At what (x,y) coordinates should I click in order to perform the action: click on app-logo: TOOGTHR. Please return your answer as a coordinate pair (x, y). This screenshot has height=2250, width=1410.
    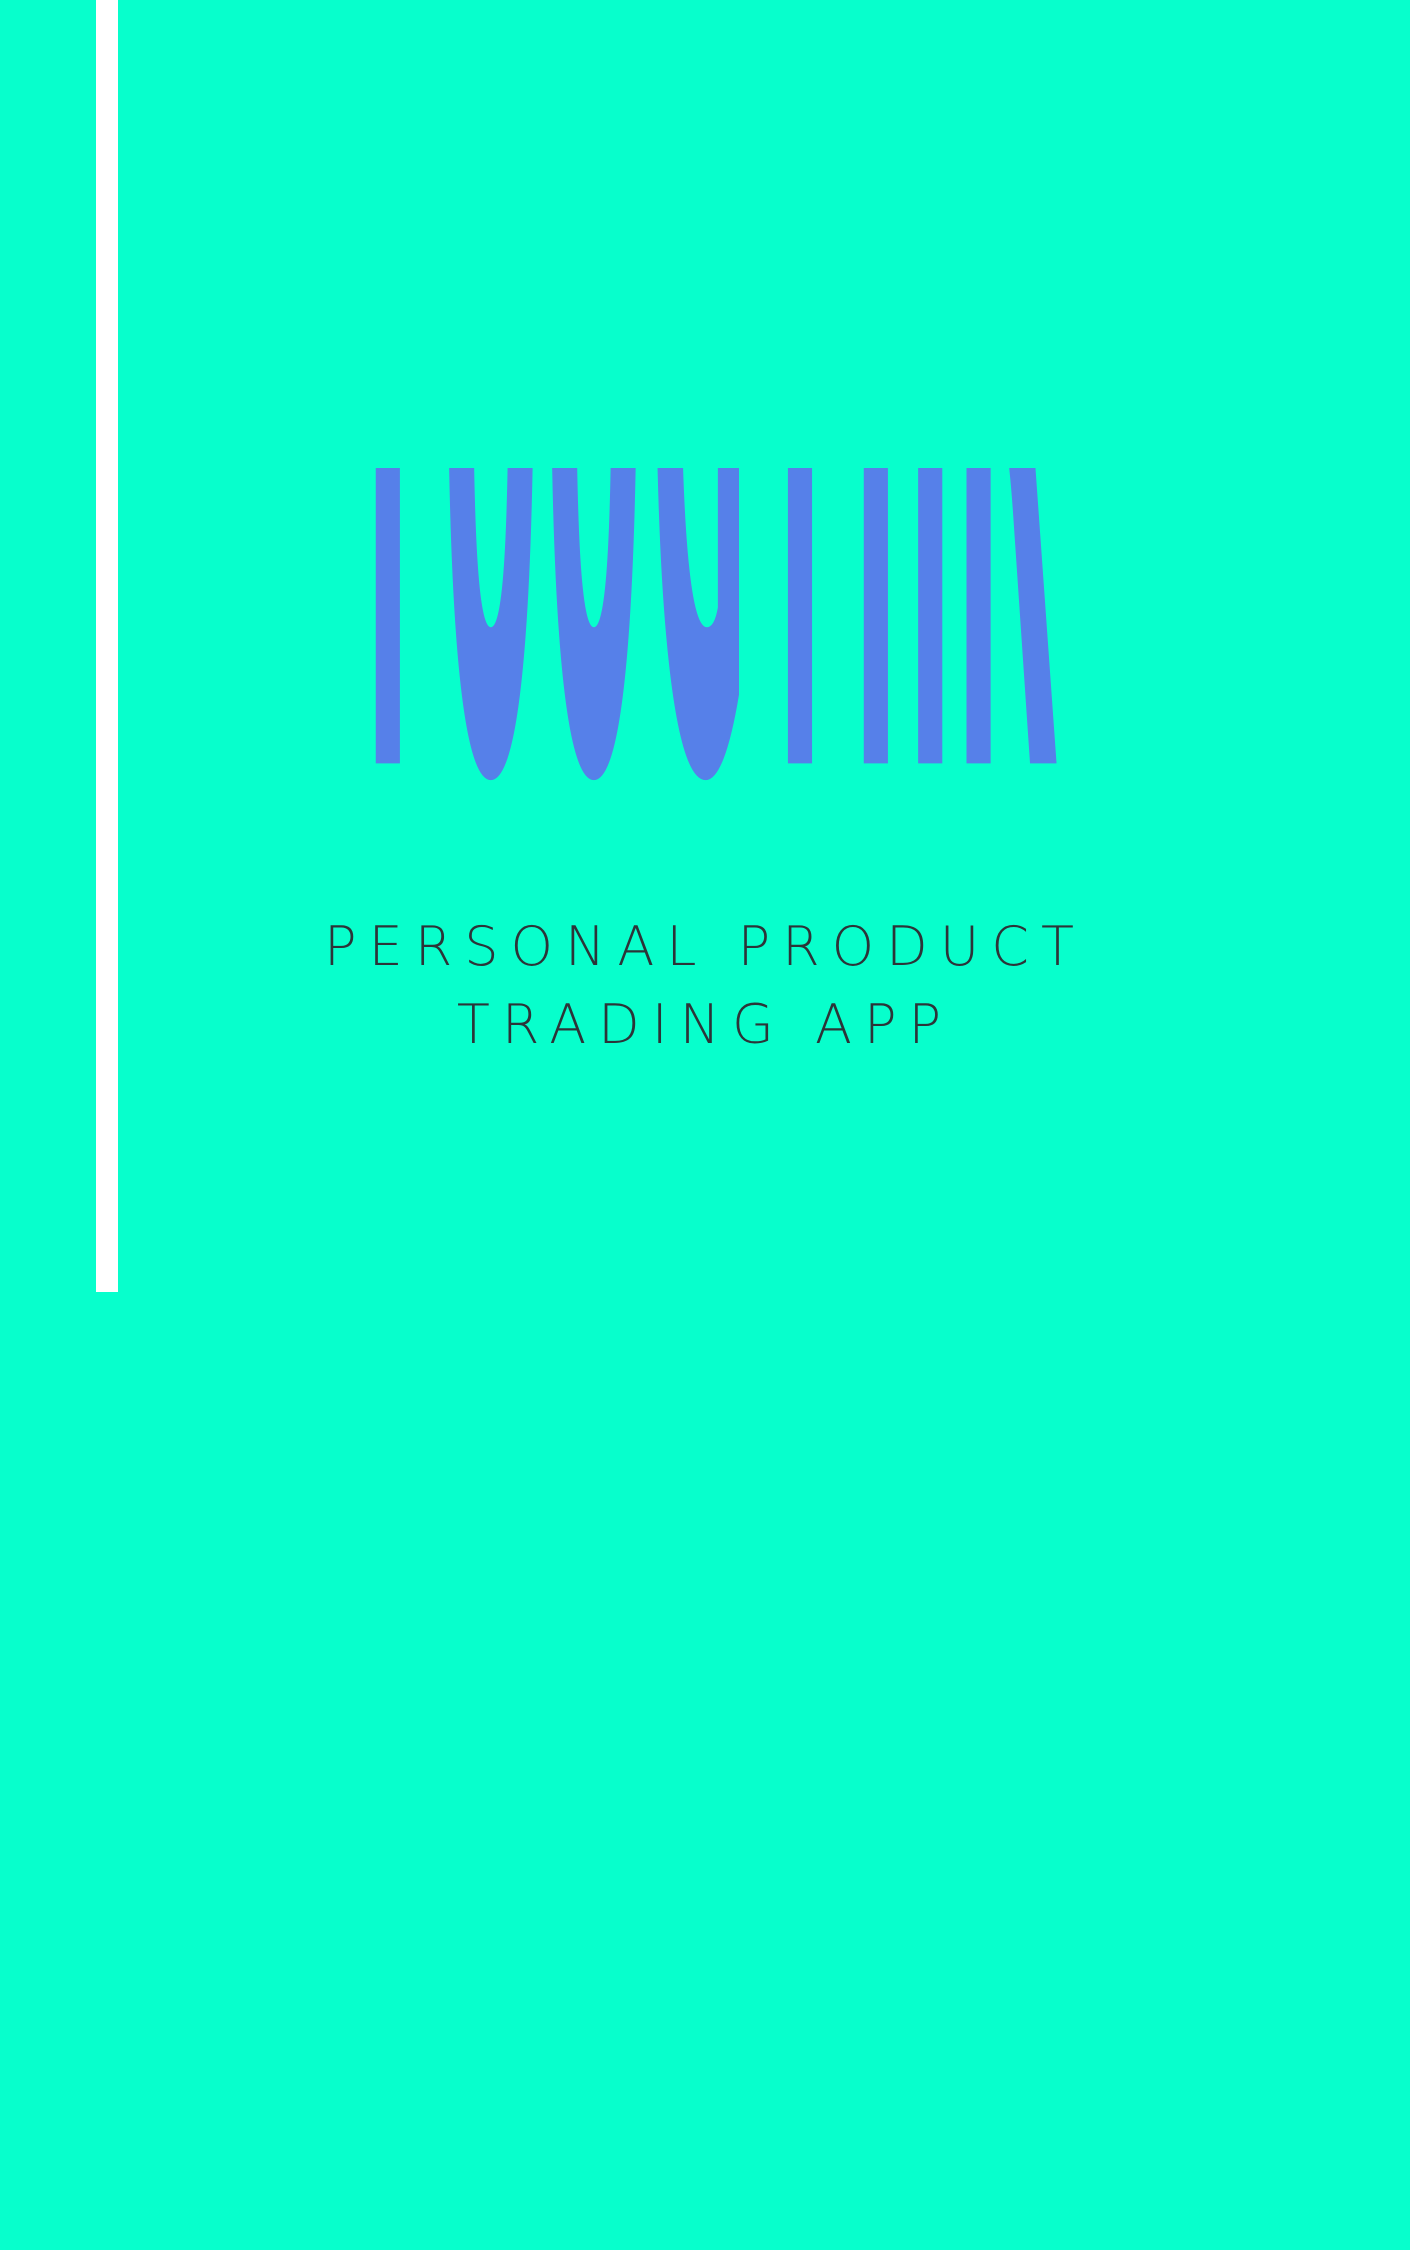
    Looking at the image, I should click on (698, 660).